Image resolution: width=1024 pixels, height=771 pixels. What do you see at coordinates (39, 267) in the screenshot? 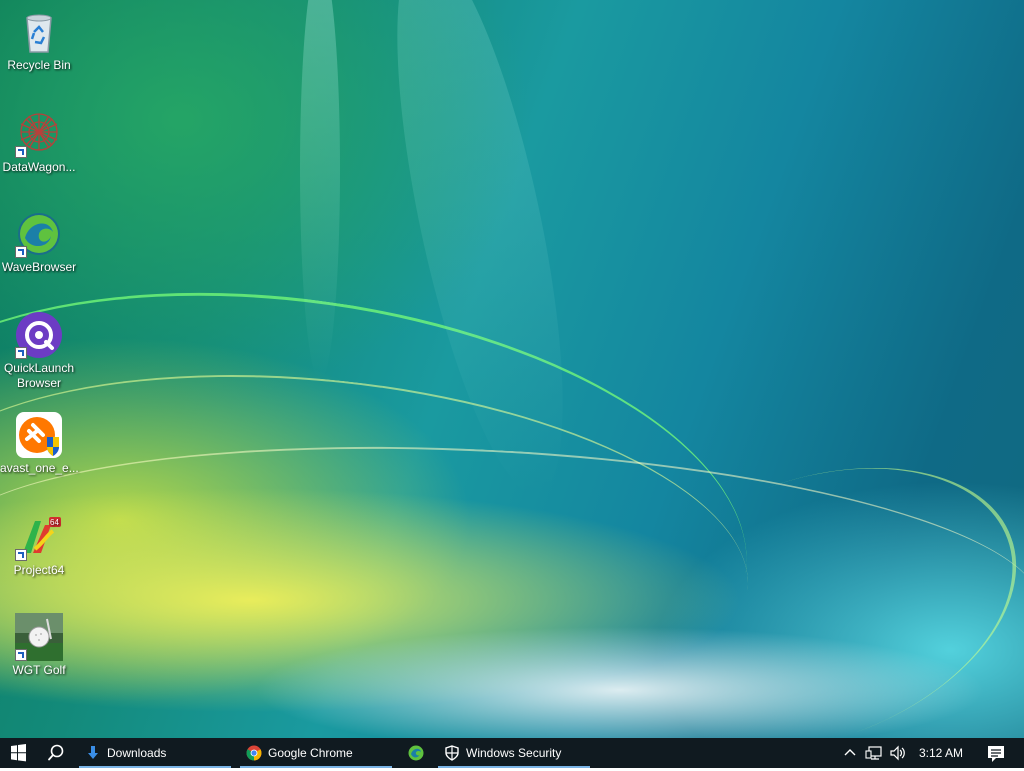
I see `wavebrowser-label: WaveBrowser` at bounding box center [39, 267].